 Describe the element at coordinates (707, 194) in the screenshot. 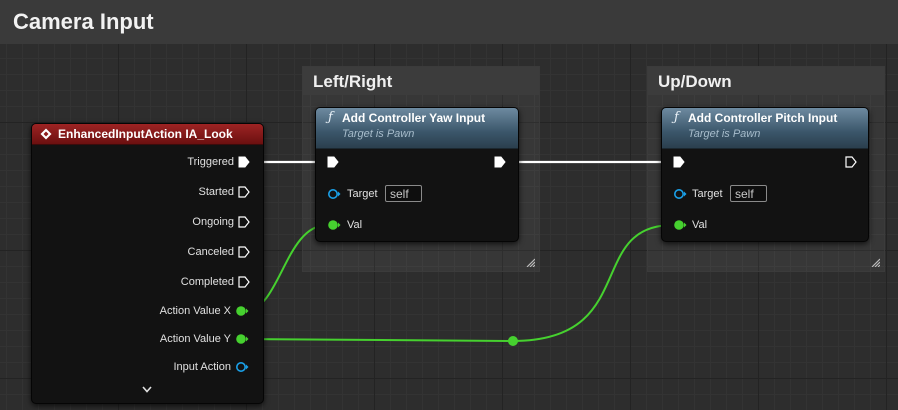

I see `pitch-target-label: Target` at that location.